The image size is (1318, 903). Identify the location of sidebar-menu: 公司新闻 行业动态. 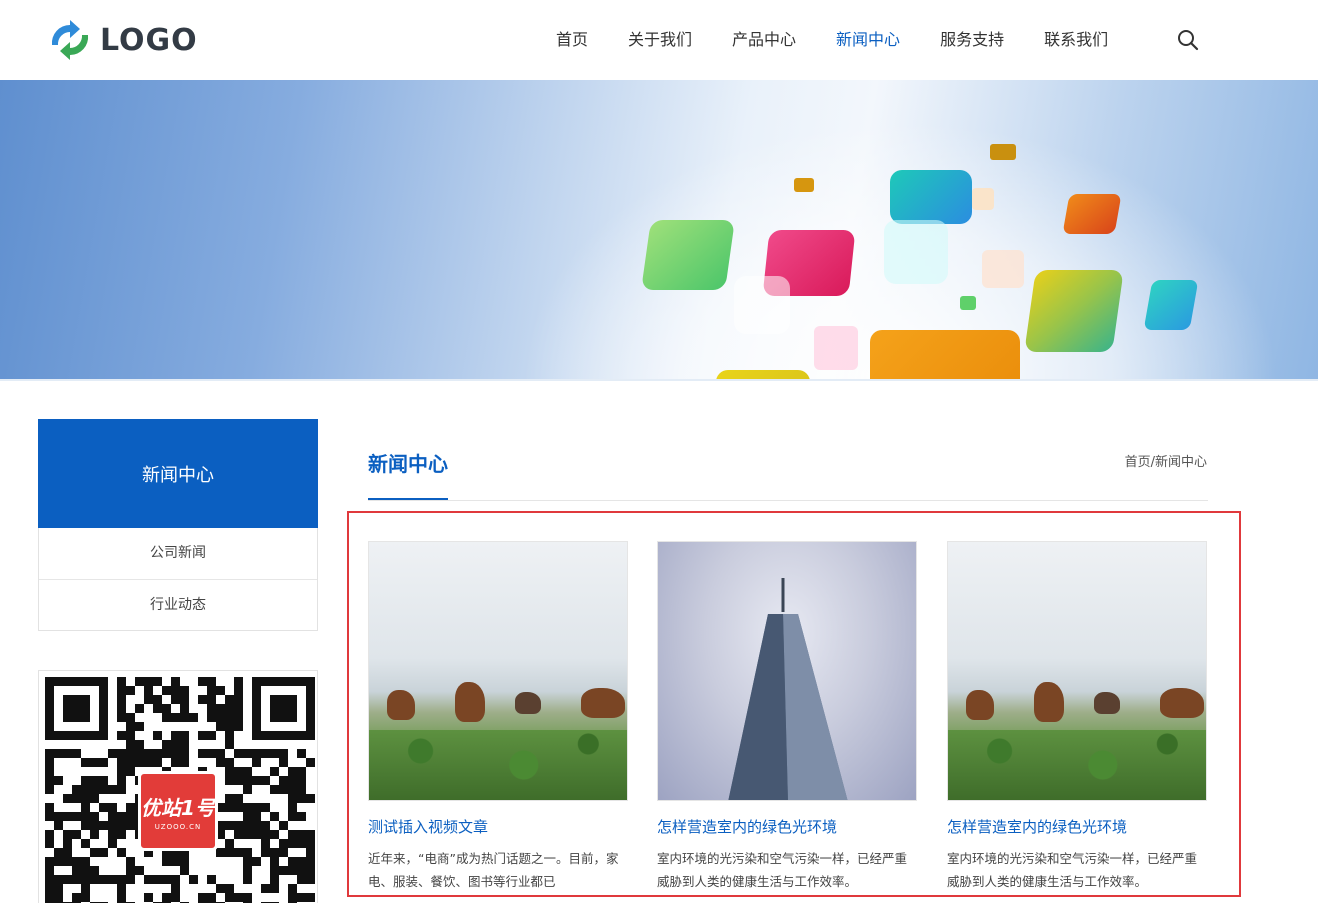
(178, 579).